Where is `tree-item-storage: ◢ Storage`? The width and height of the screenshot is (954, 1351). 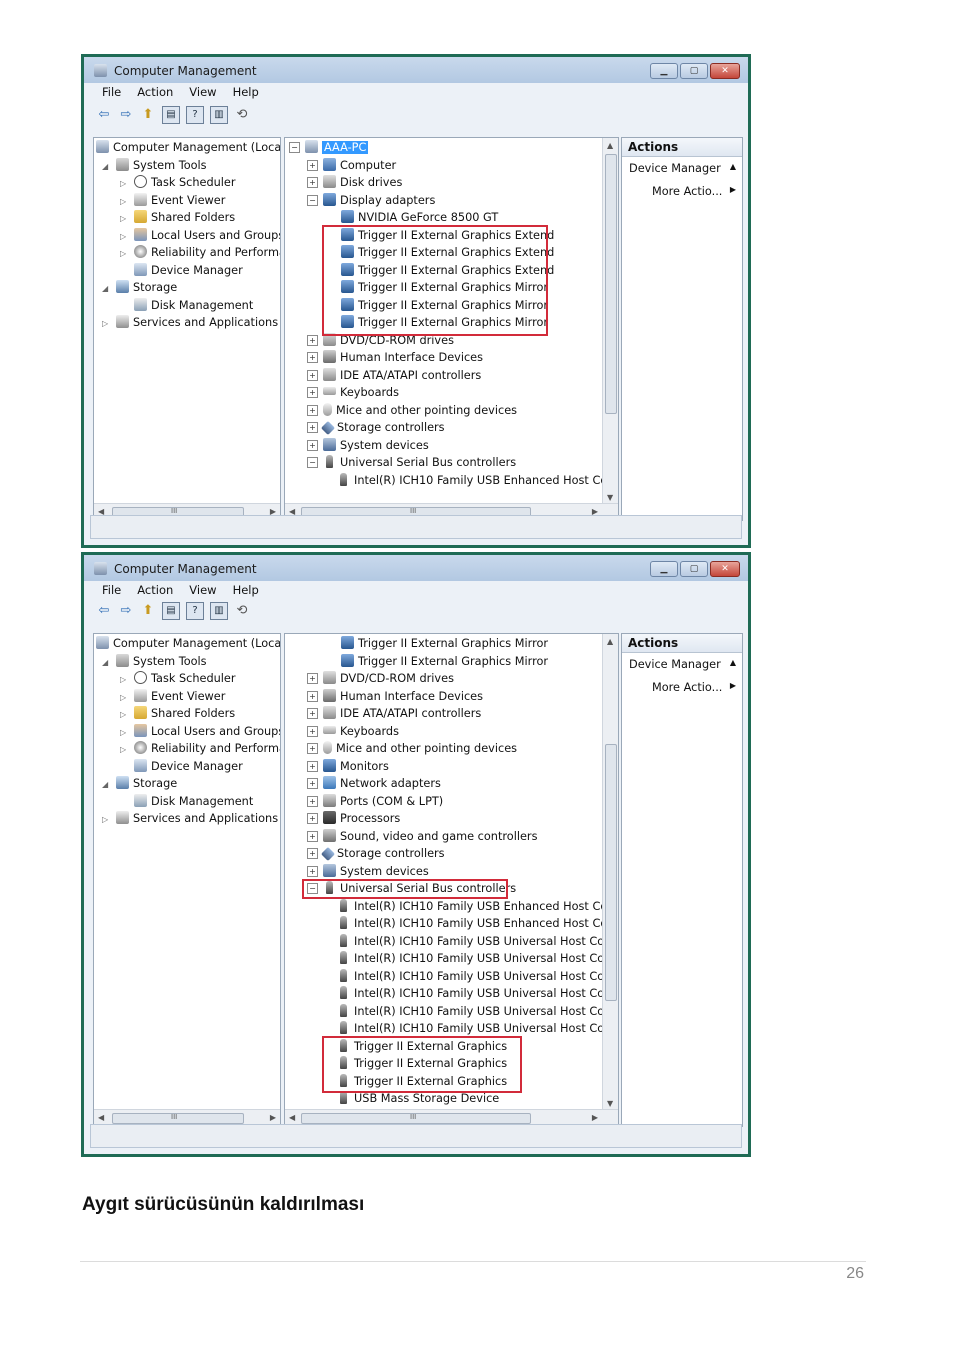
tree-item-storage: ◢ Storage is located at coordinates (139, 287).